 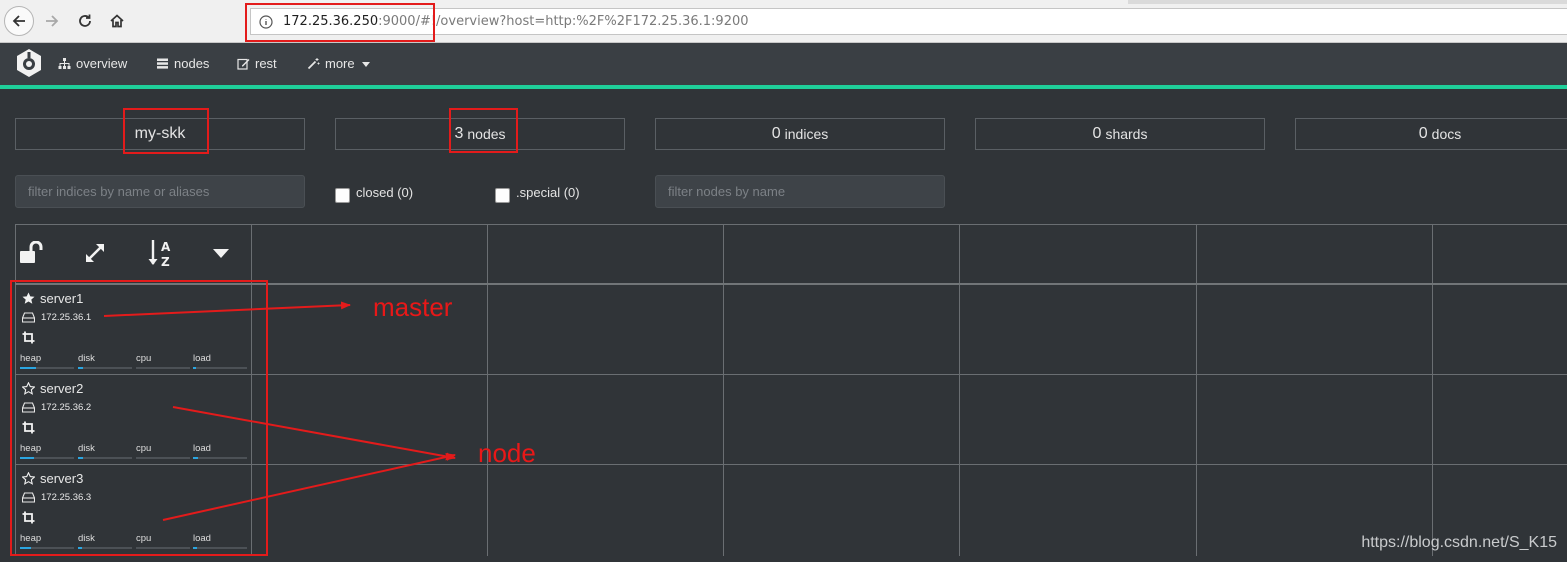 What do you see at coordinates (64, 63) in the screenshot?
I see `sitemap-icon` at bounding box center [64, 63].